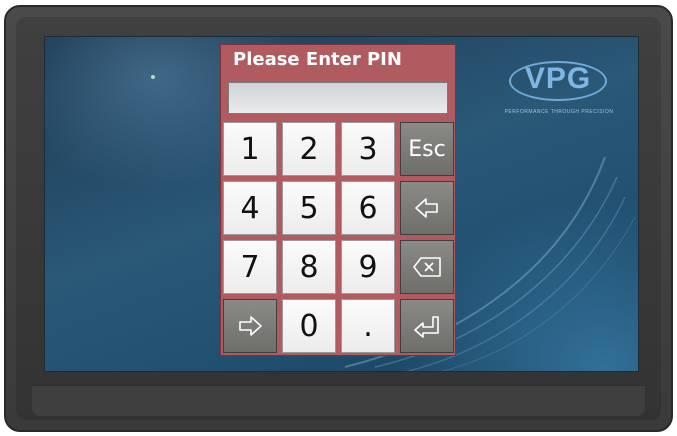 This screenshot has height=436, width=677. Describe the element at coordinates (309, 149) in the screenshot. I see `key-2: 2` at that location.